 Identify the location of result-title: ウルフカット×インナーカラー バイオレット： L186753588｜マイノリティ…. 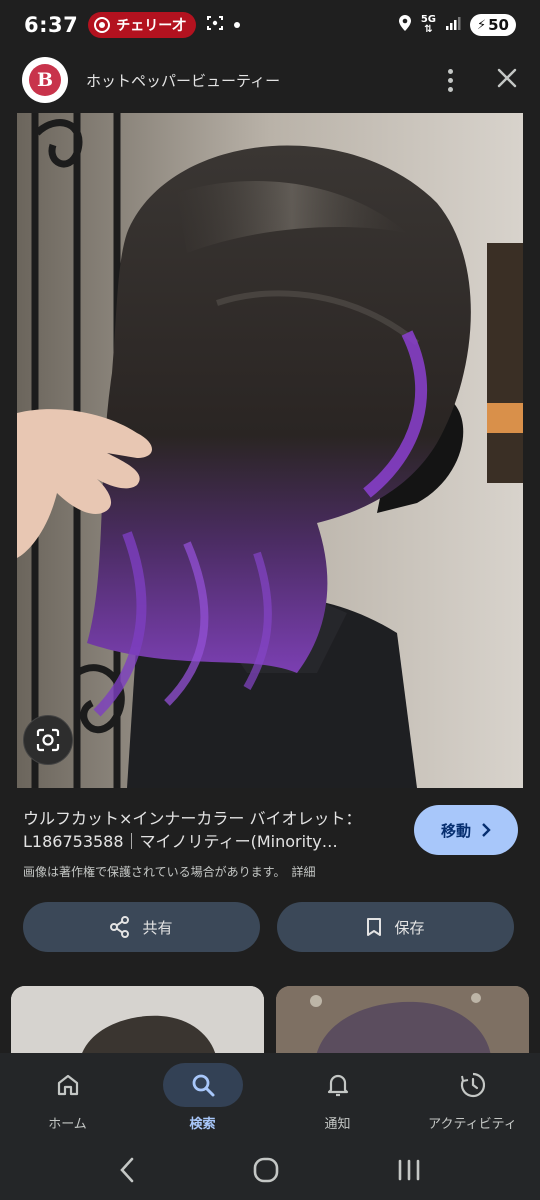
(210, 830).